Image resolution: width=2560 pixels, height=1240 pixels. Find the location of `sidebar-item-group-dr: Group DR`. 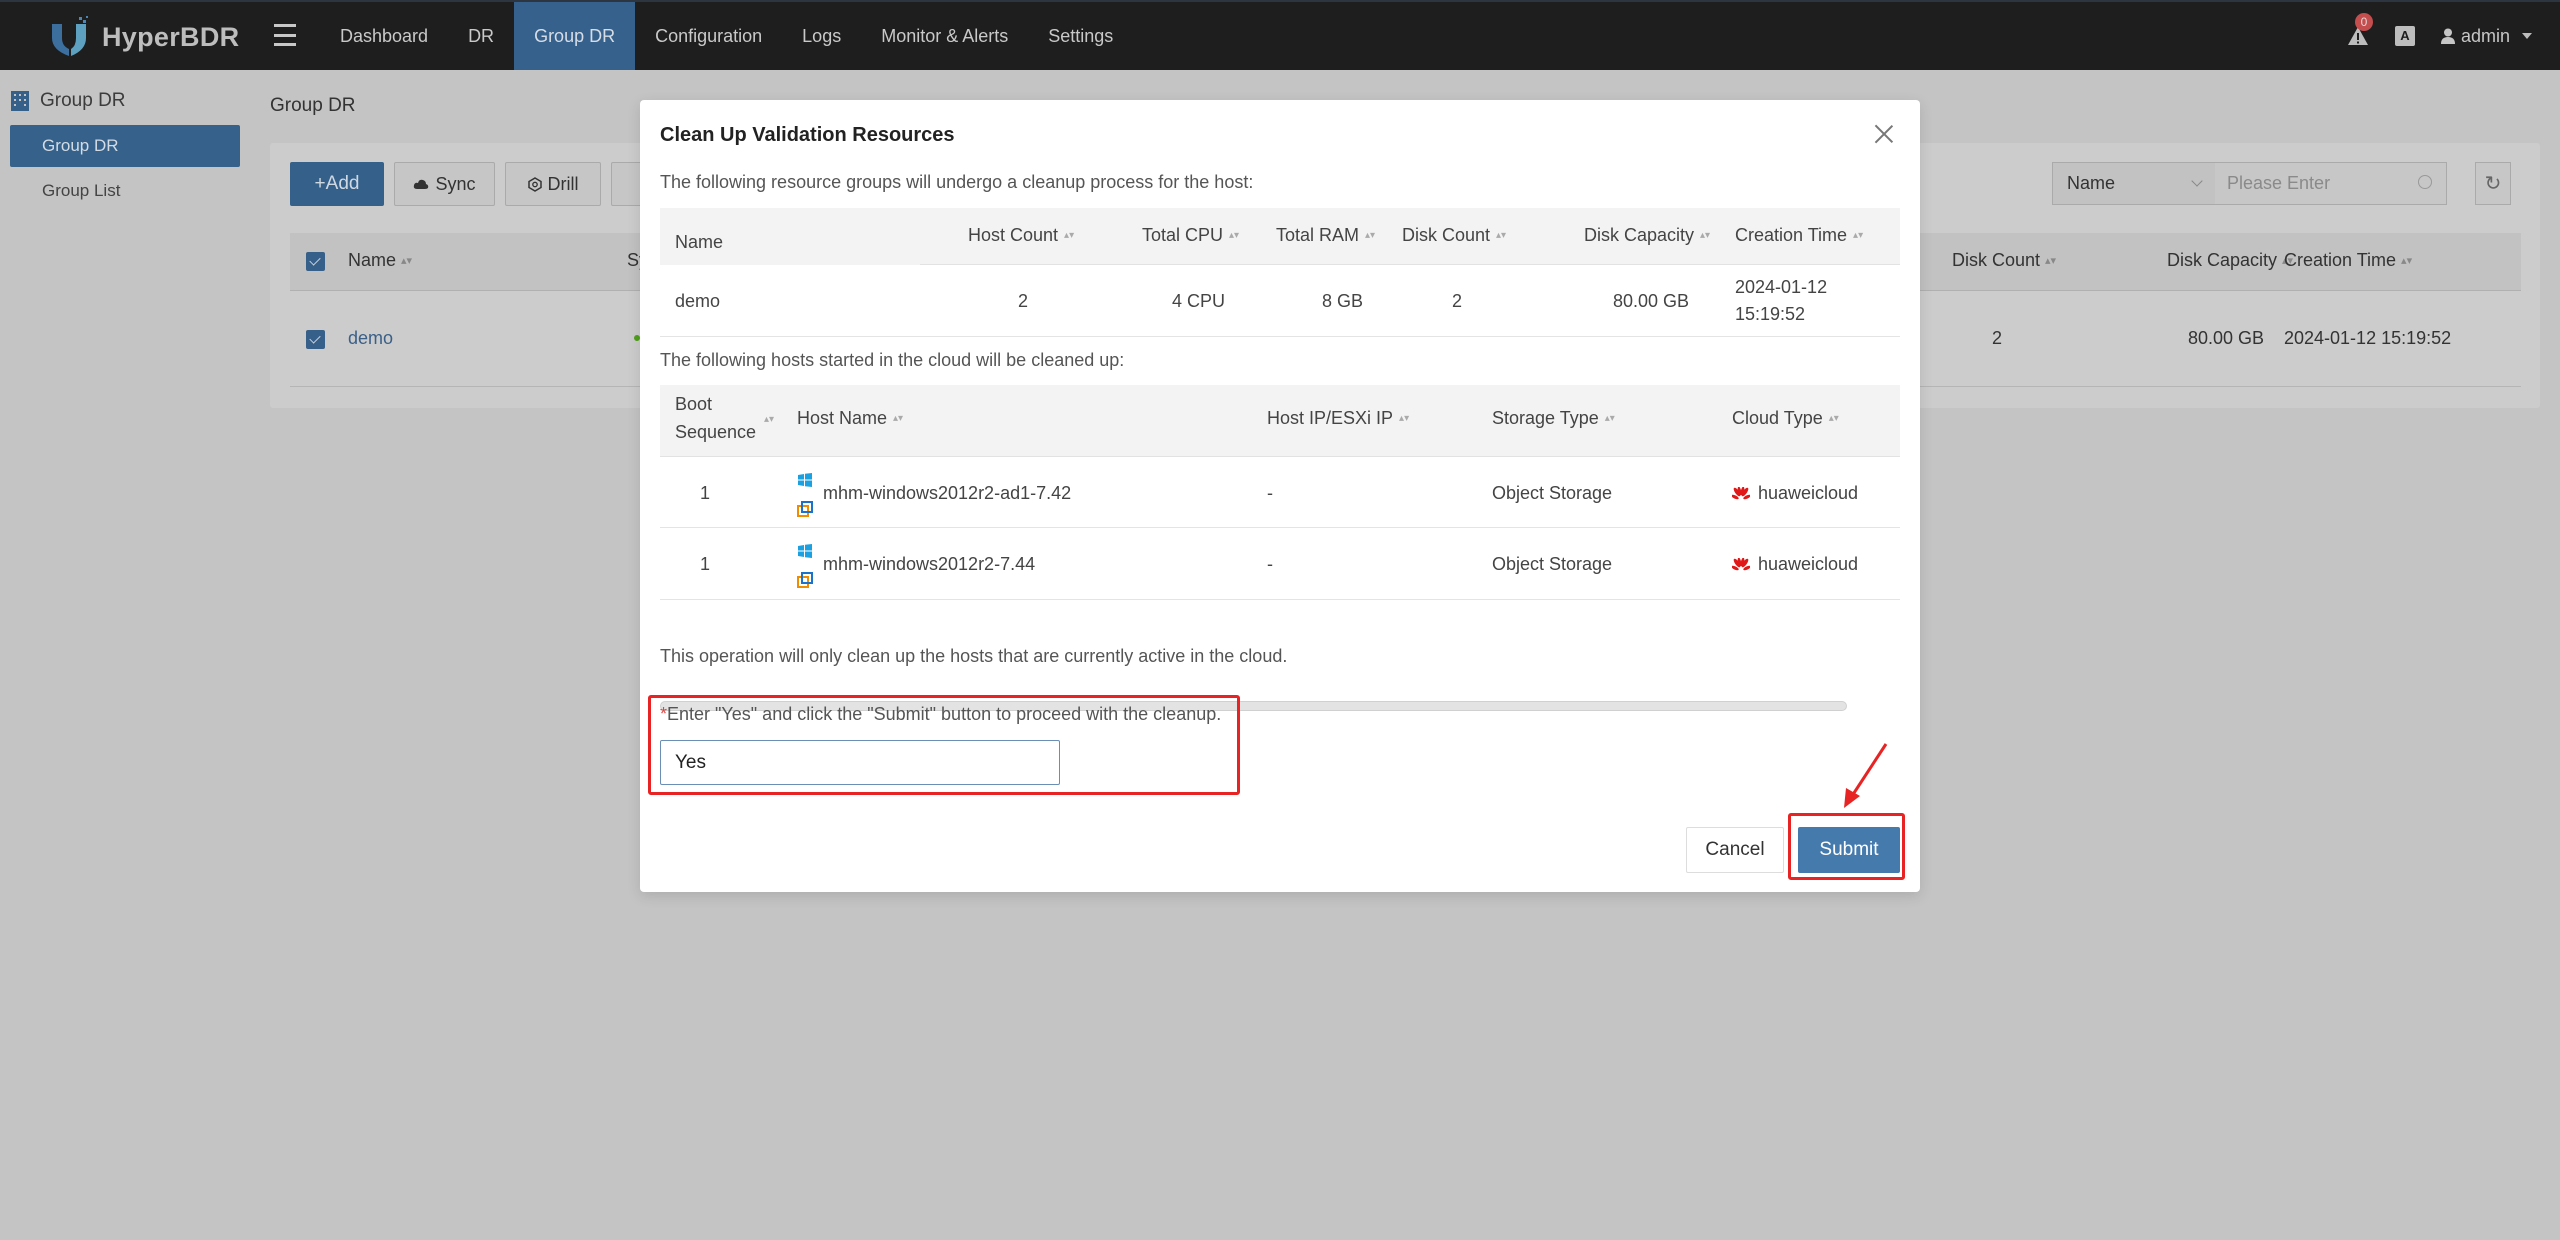

sidebar-item-group-dr: Group DR is located at coordinates (125, 146).